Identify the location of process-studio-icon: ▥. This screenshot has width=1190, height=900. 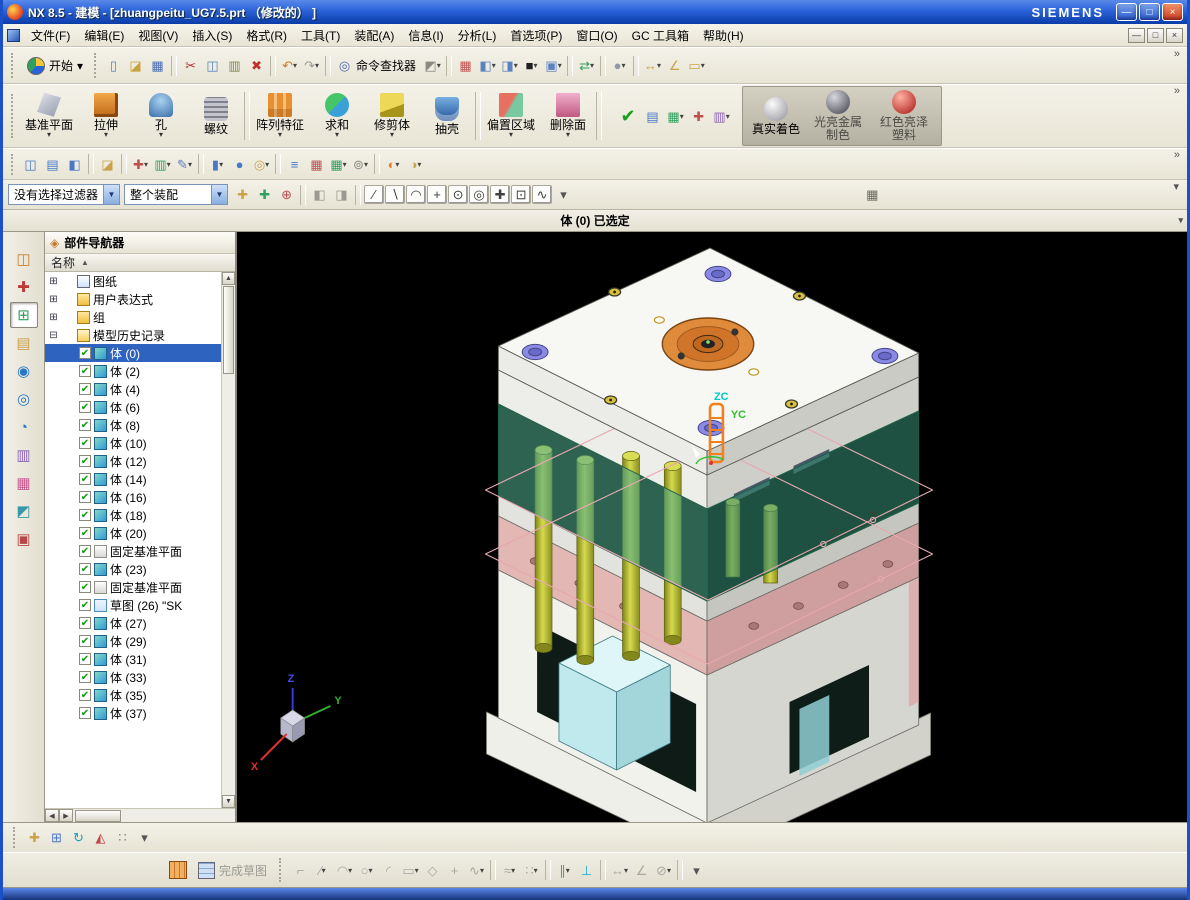
(24, 455).